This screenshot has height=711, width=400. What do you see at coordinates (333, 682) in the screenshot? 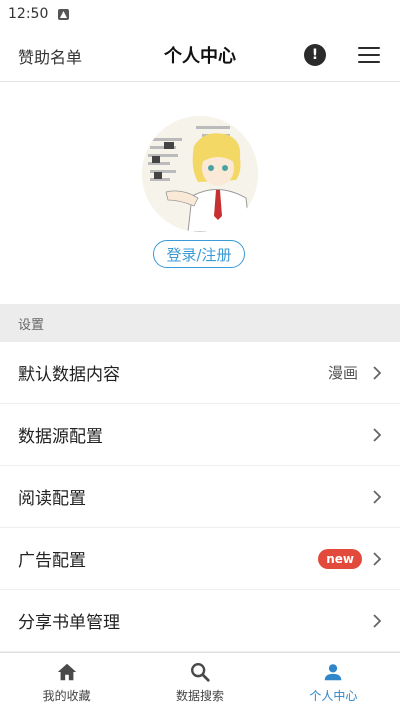
I see `nav-item-profile: 个人中心` at bounding box center [333, 682].